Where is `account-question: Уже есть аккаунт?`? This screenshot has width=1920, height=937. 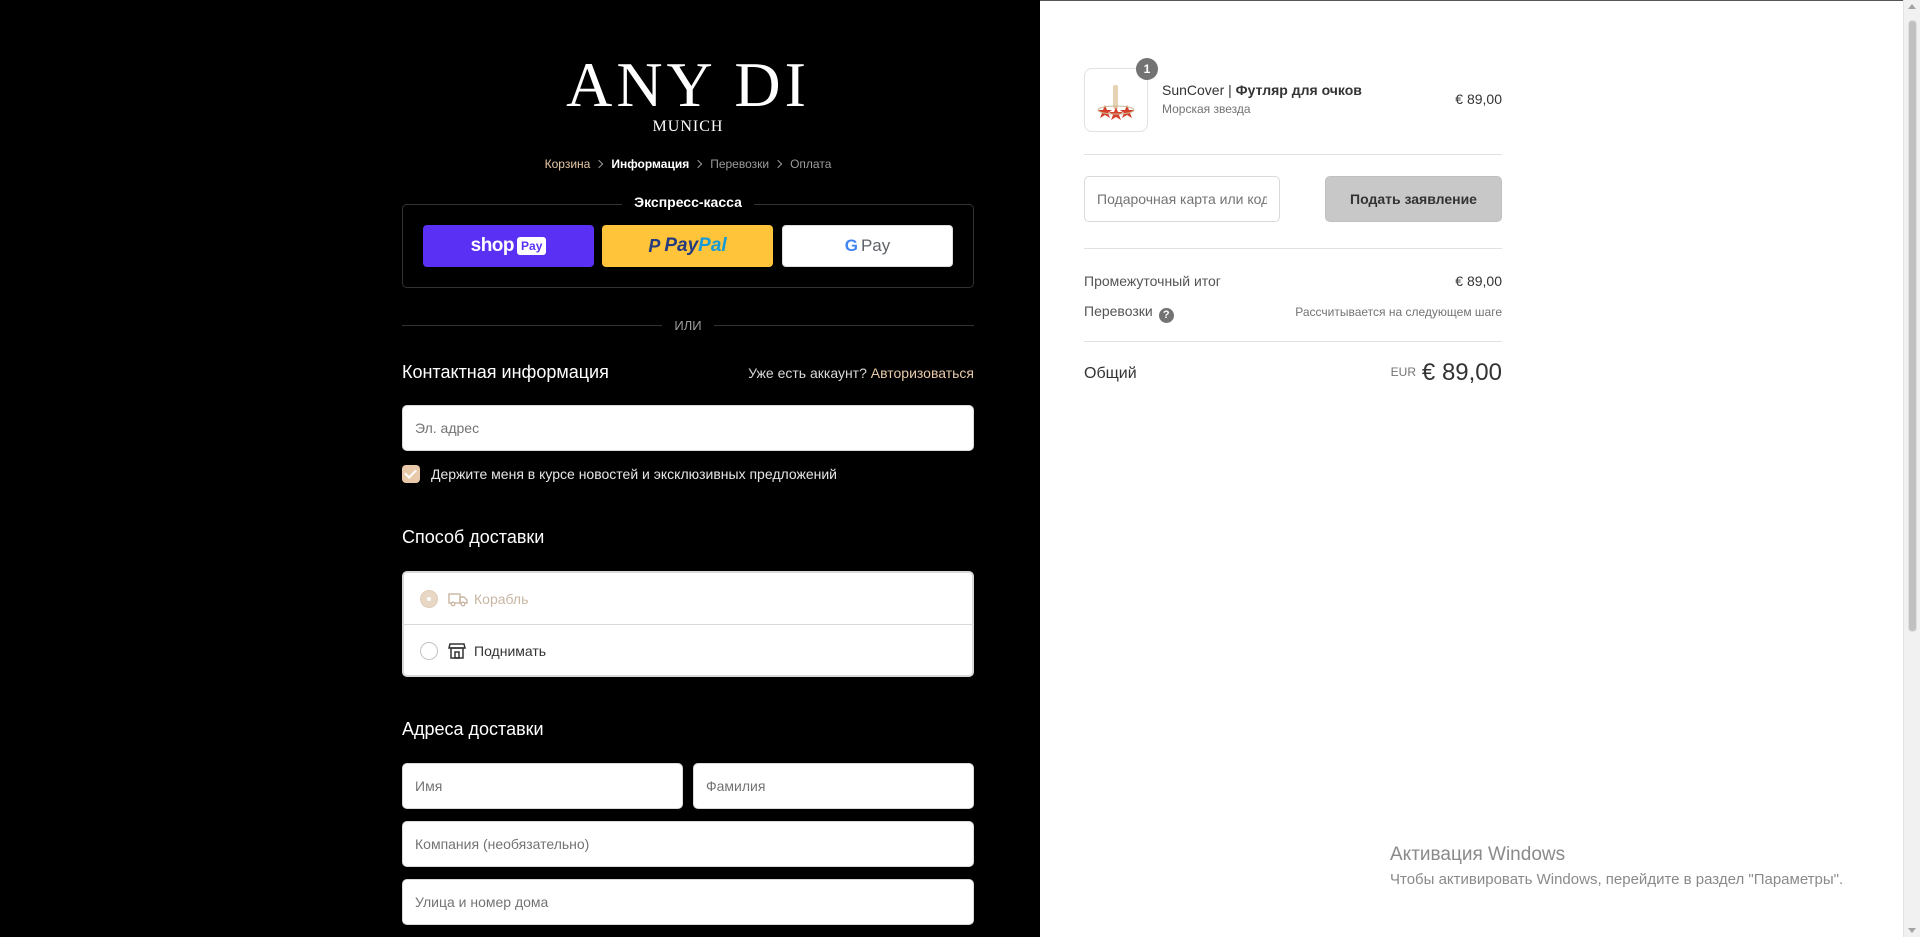 account-question: Уже есть аккаунт? is located at coordinates (807, 373).